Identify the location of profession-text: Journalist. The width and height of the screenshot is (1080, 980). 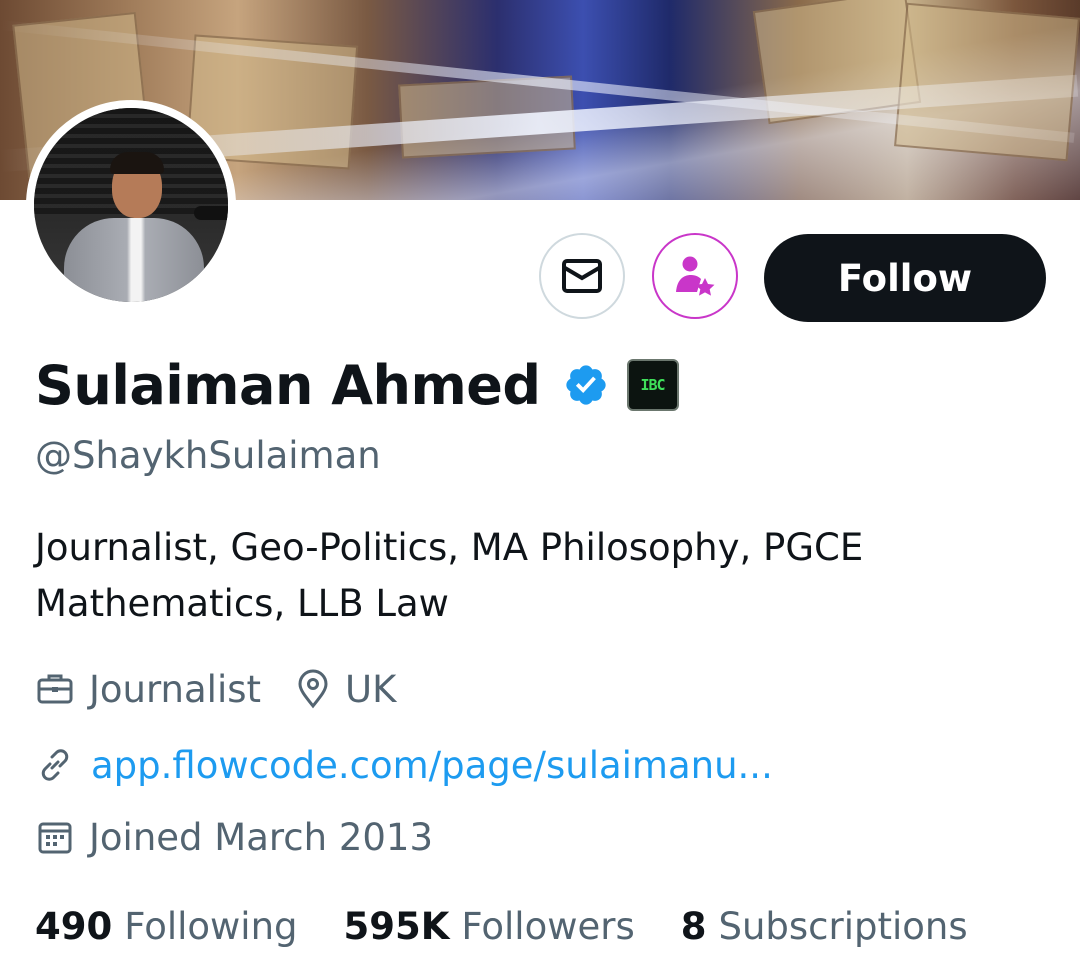
(175, 689).